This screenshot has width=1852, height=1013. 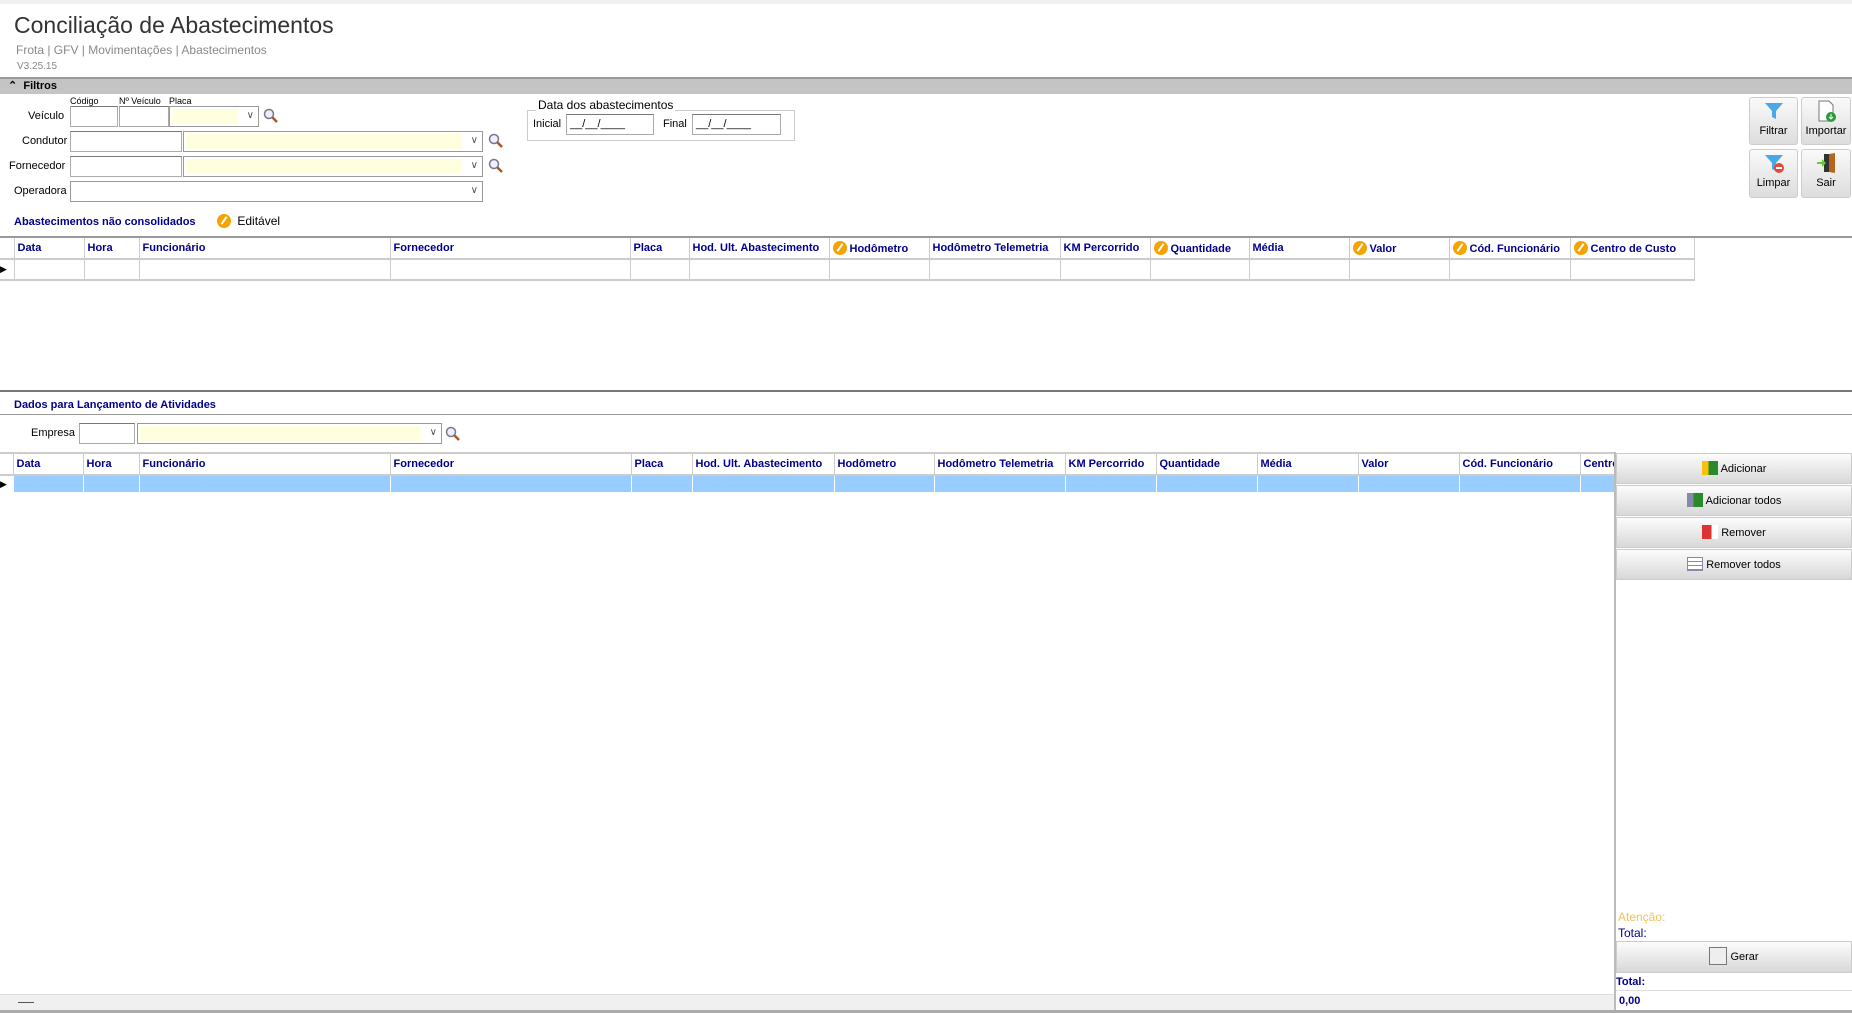 What do you see at coordinates (1826, 183) in the screenshot?
I see `sair-label: Sair` at bounding box center [1826, 183].